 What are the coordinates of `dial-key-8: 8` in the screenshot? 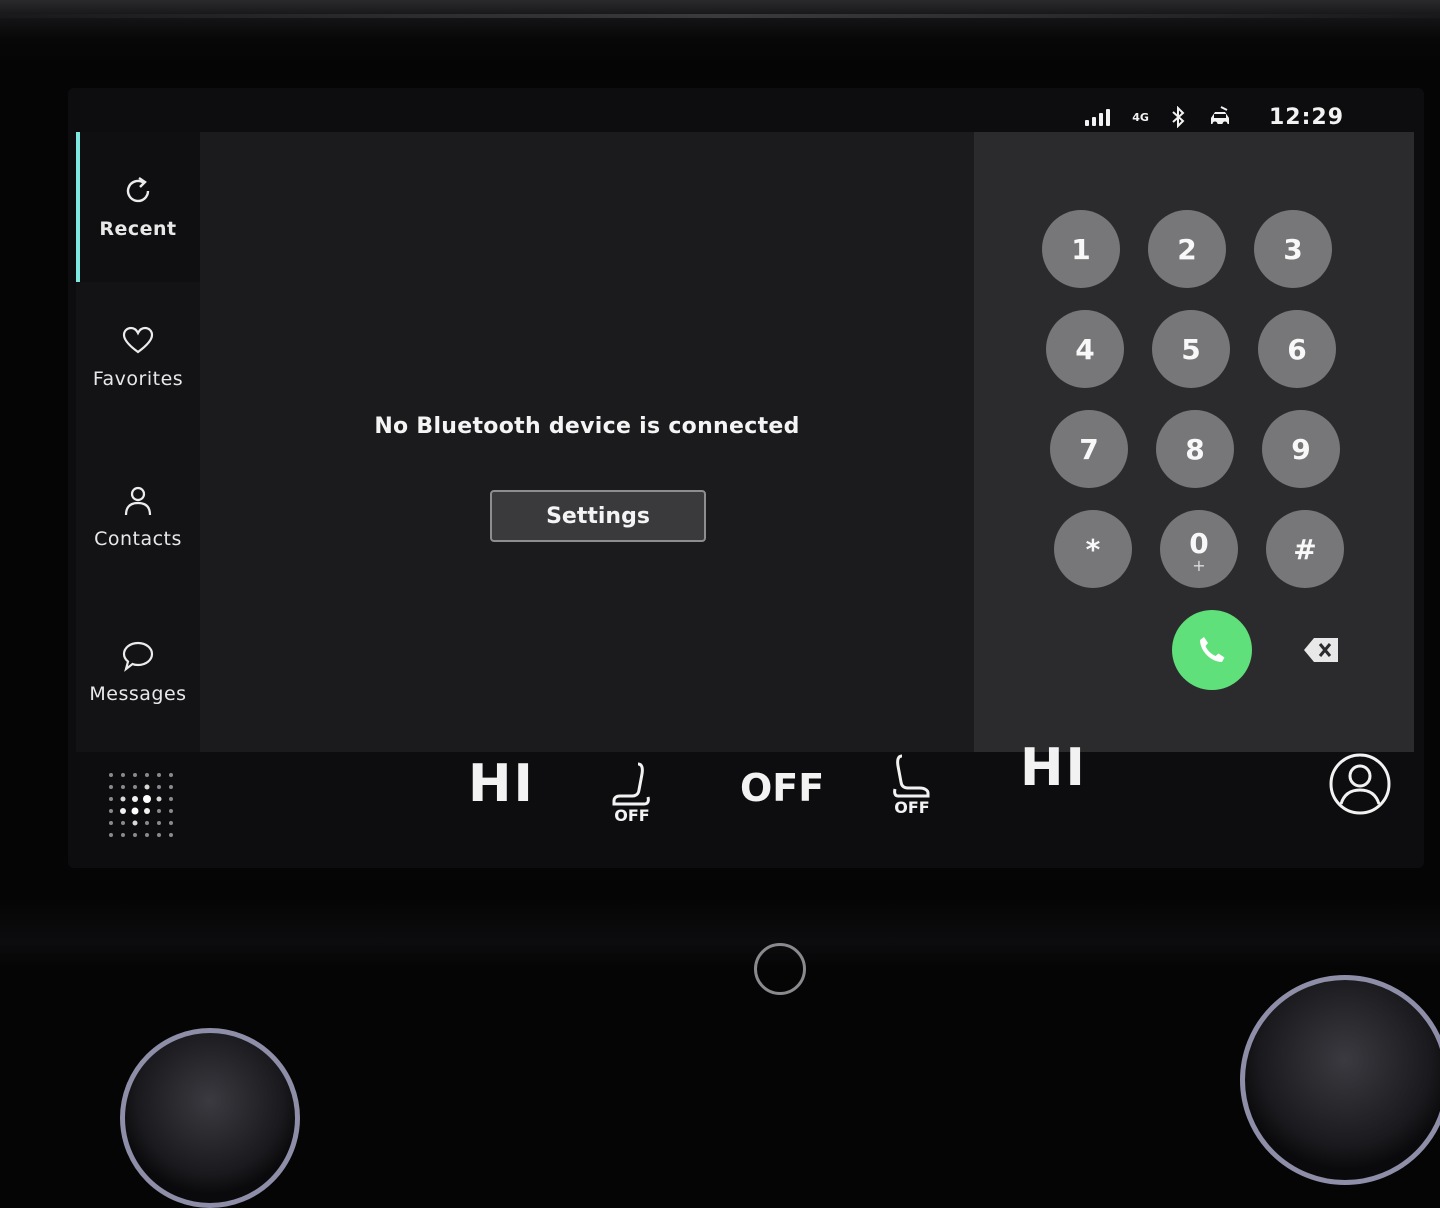 It's located at (1195, 449).